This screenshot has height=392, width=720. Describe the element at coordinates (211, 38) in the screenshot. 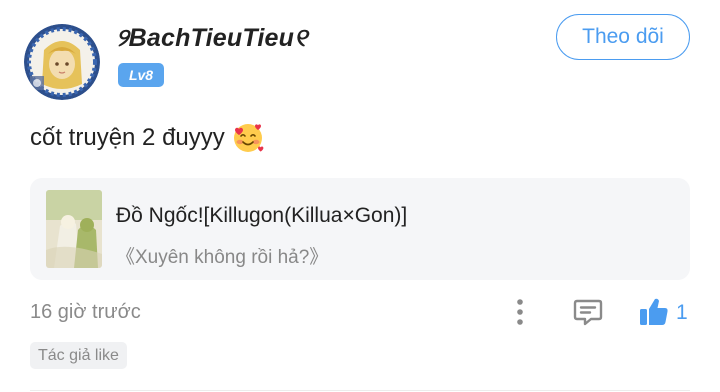

I see `username: ୨BachTieuTieu୧` at that location.